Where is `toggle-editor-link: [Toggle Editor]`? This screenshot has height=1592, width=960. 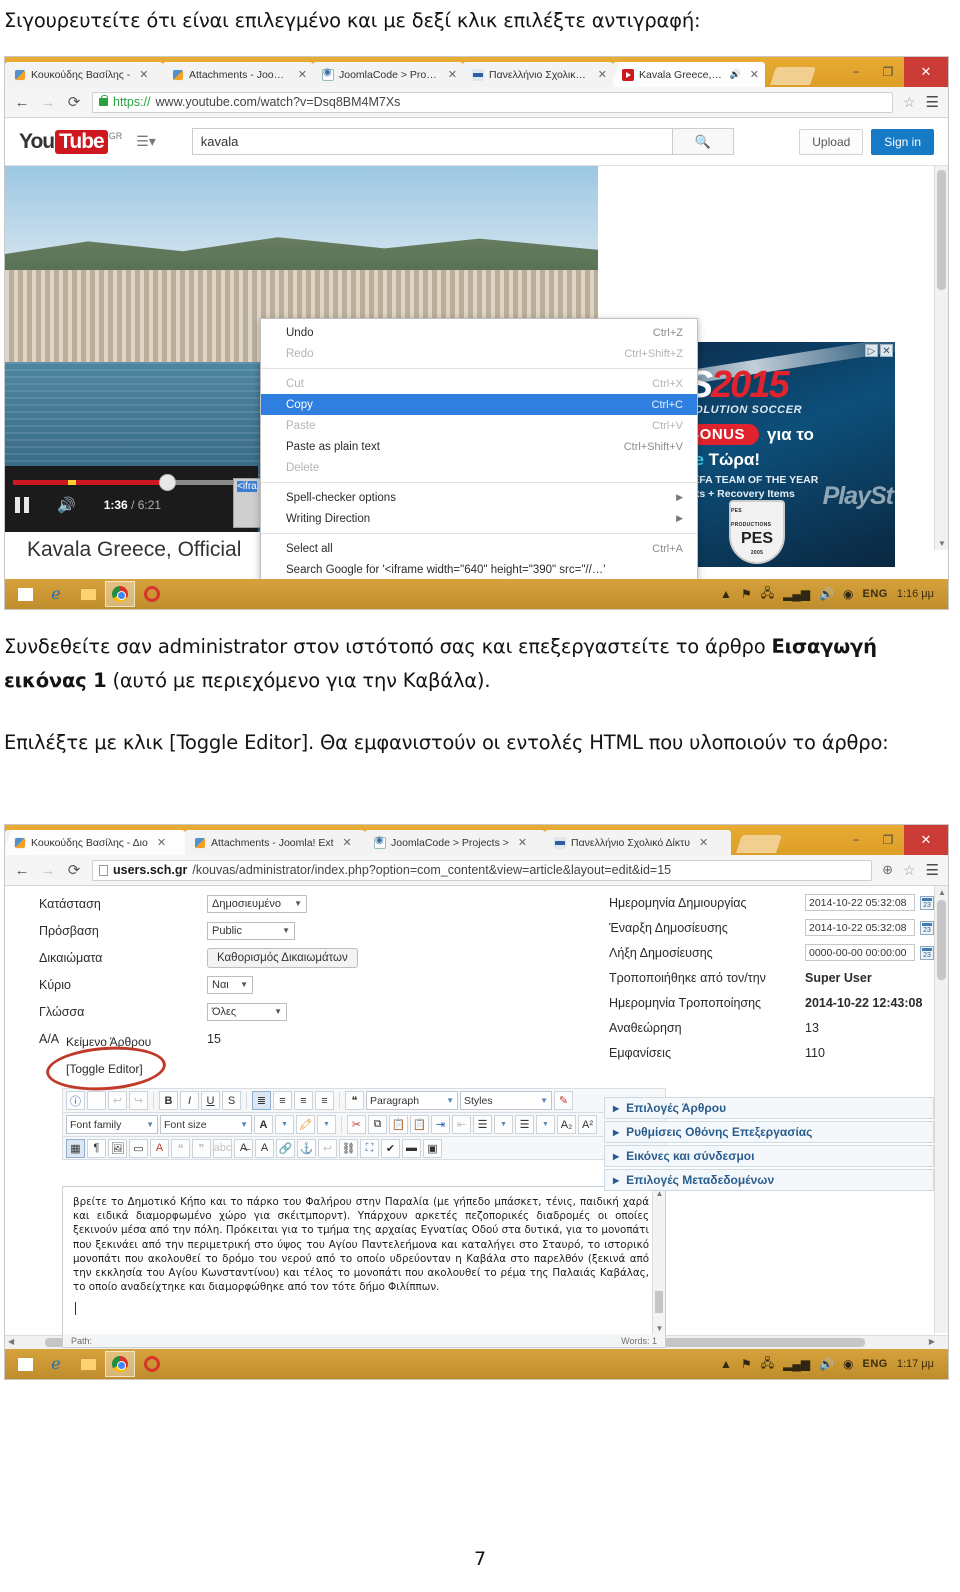 toggle-editor-link: [Toggle Editor] is located at coordinates (104, 1069).